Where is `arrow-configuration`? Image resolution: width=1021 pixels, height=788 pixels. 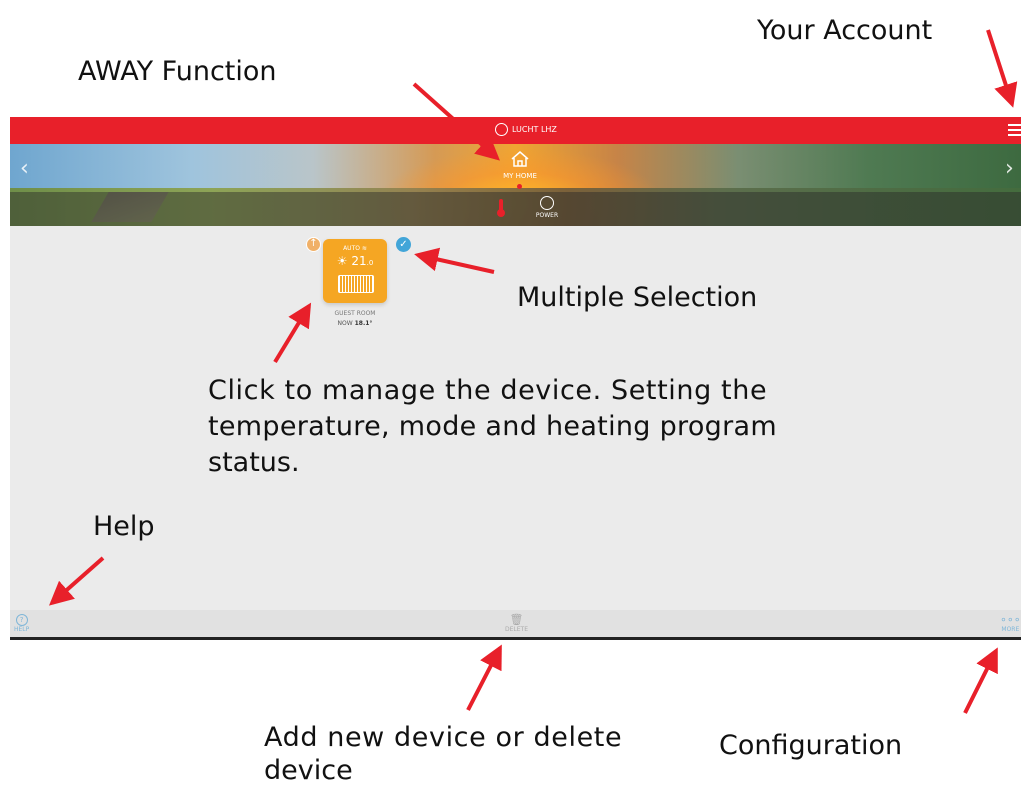 arrow-configuration is located at coordinates (980, 680).